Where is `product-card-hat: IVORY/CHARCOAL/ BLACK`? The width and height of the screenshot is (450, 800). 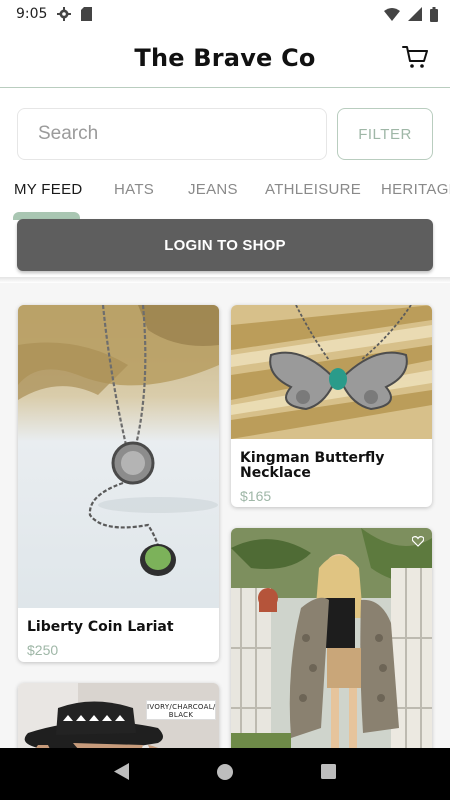
product-card-hat: IVORY/CHARCOAL/ BLACK is located at coordinates (118, 715).